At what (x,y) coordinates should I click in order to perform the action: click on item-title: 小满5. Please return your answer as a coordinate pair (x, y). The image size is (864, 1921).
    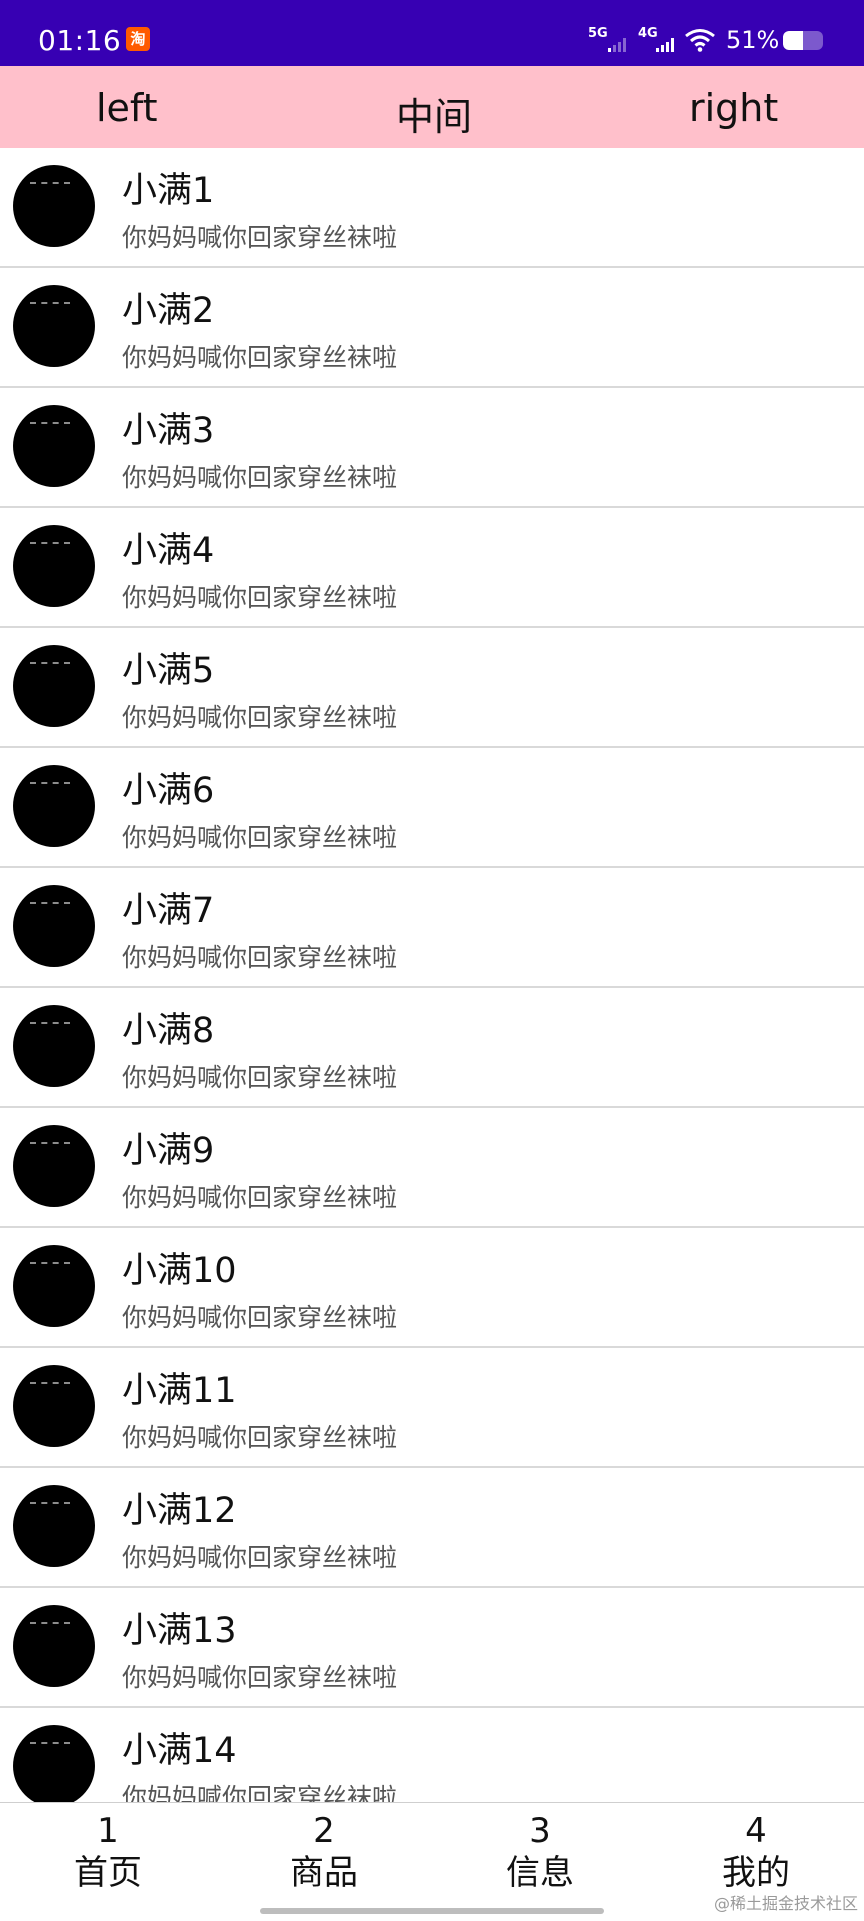
    Looking at the image, I should click on (168, 671).